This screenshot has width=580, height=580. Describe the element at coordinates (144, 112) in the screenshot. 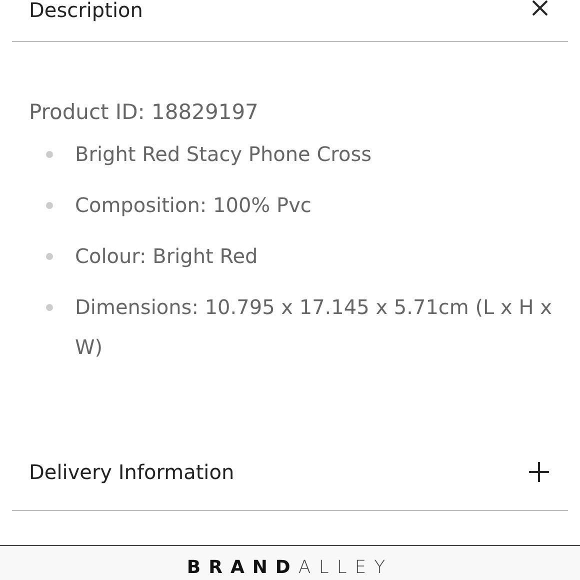

I see `product-id: Product ID: 18829197` at that location.